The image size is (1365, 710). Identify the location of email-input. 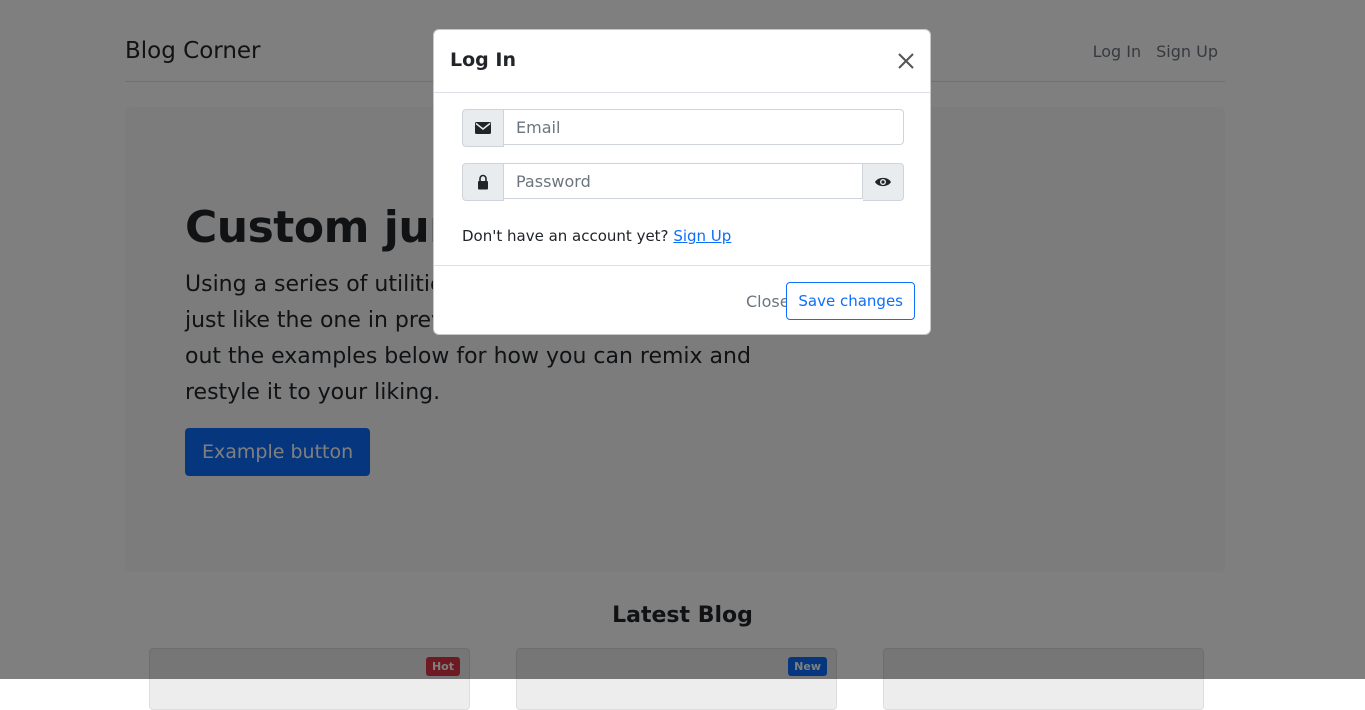
(704, 127).